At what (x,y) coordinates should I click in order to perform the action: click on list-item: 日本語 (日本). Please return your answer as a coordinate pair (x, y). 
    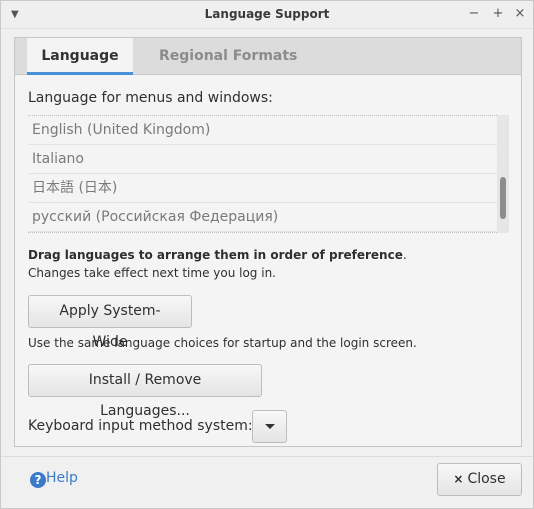
    Looking at the image, I should click on (268, 188).